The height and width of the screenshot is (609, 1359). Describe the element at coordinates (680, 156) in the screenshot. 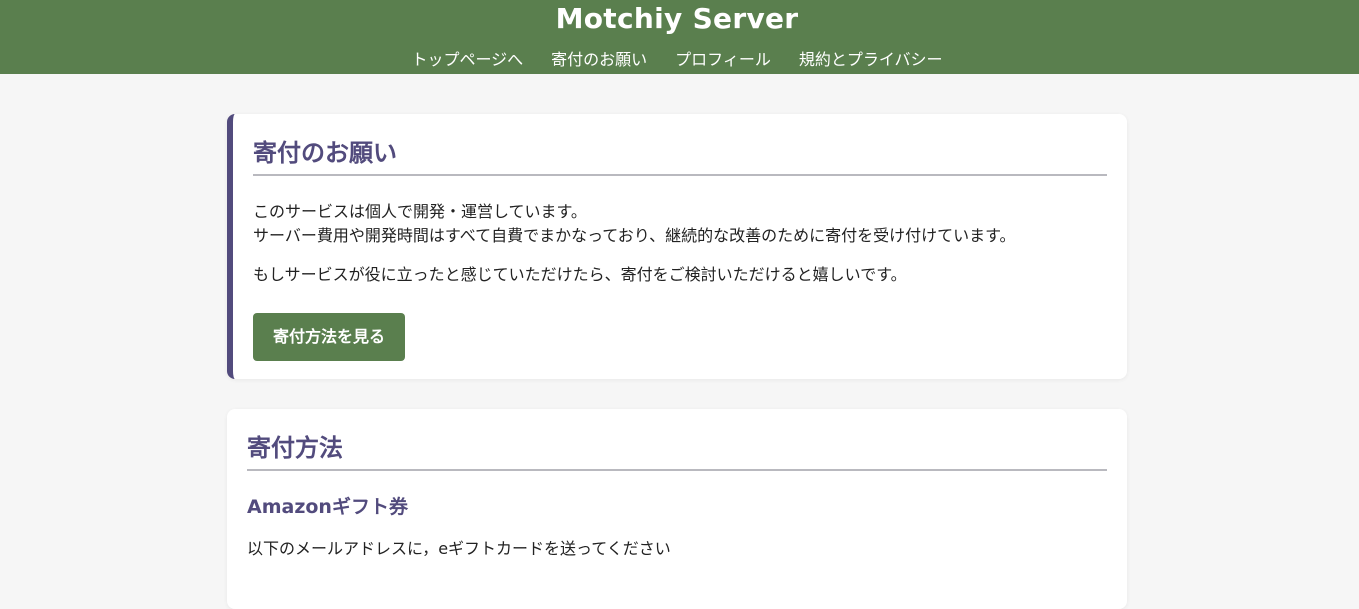

I see `donation-request-heading: 寄付のお願い` at that location.